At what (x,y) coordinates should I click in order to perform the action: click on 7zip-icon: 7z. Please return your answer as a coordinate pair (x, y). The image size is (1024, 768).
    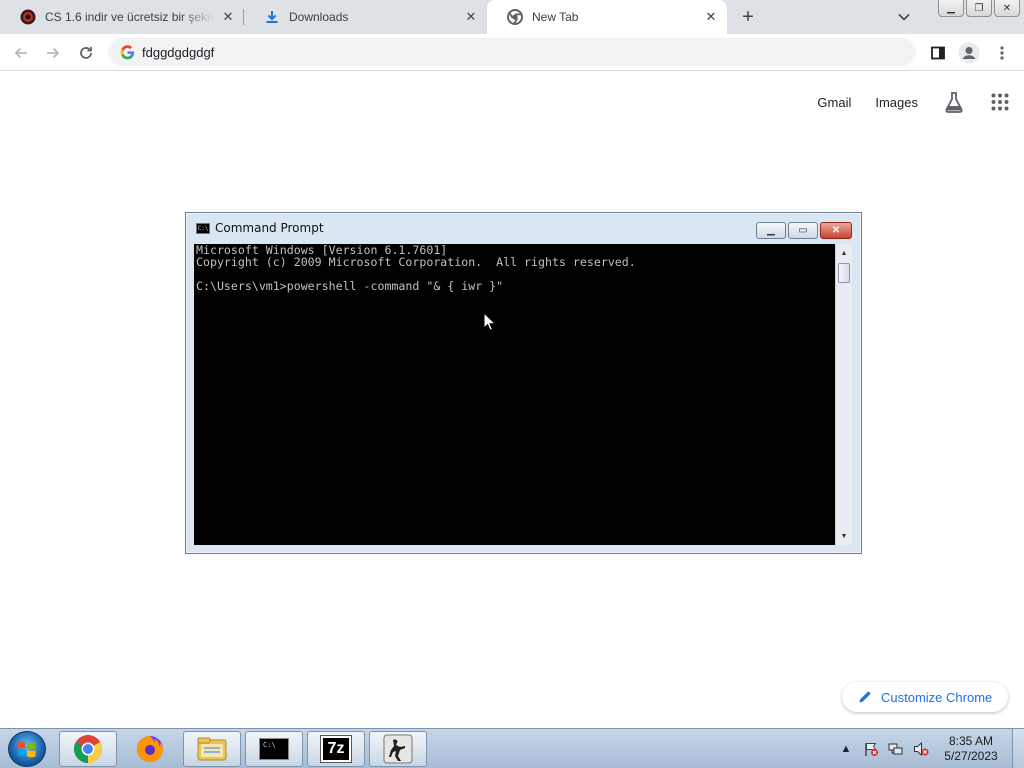
    Looking at the image, I should click on (336, 749).